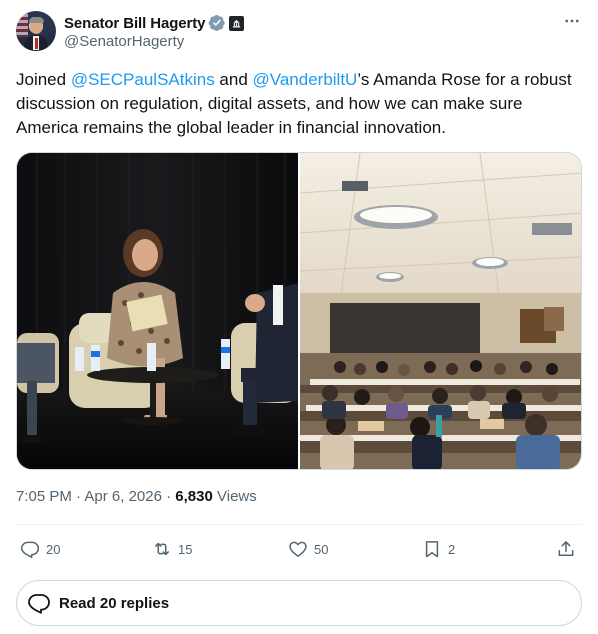  Describe the element at coordinates (305, 79) in the screenshot. I see `mention-link: @VanderbiltU` at that location.